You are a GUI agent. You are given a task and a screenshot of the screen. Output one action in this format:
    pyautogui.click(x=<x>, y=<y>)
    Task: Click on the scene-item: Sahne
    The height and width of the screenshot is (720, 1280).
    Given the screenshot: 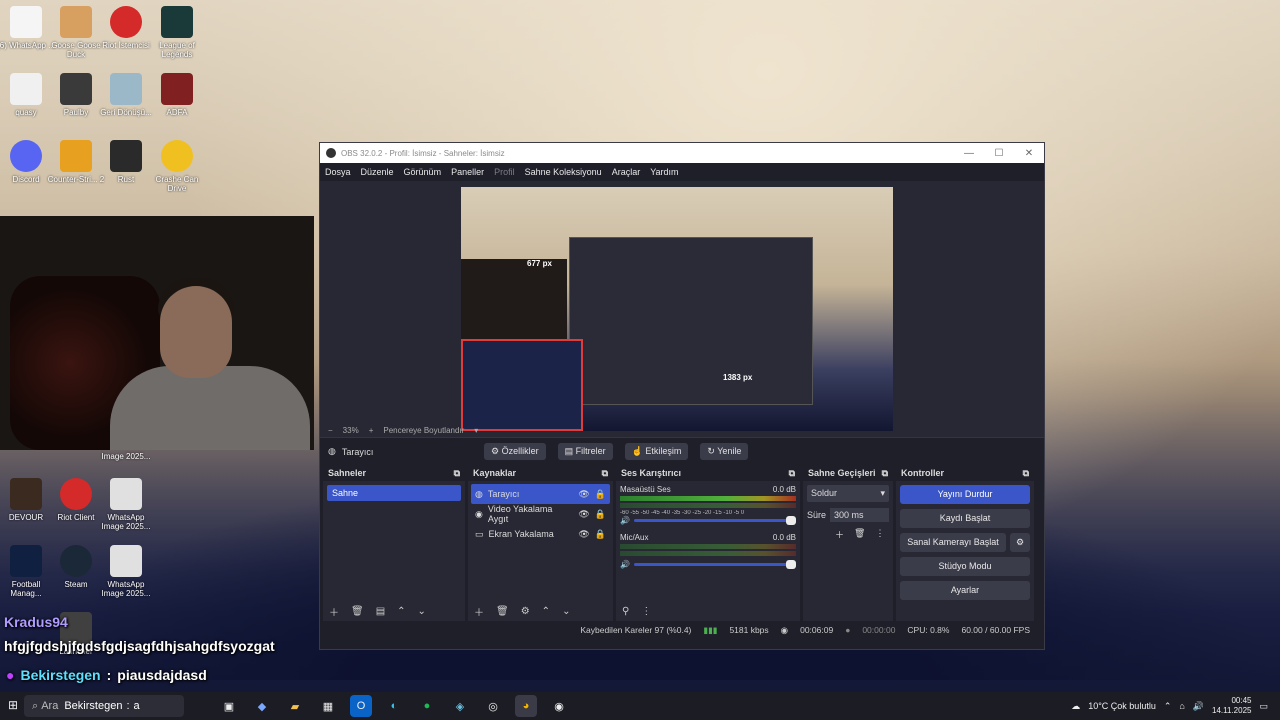 What is the action you would take?
    pyautogui.click(x=394, y=493)
    